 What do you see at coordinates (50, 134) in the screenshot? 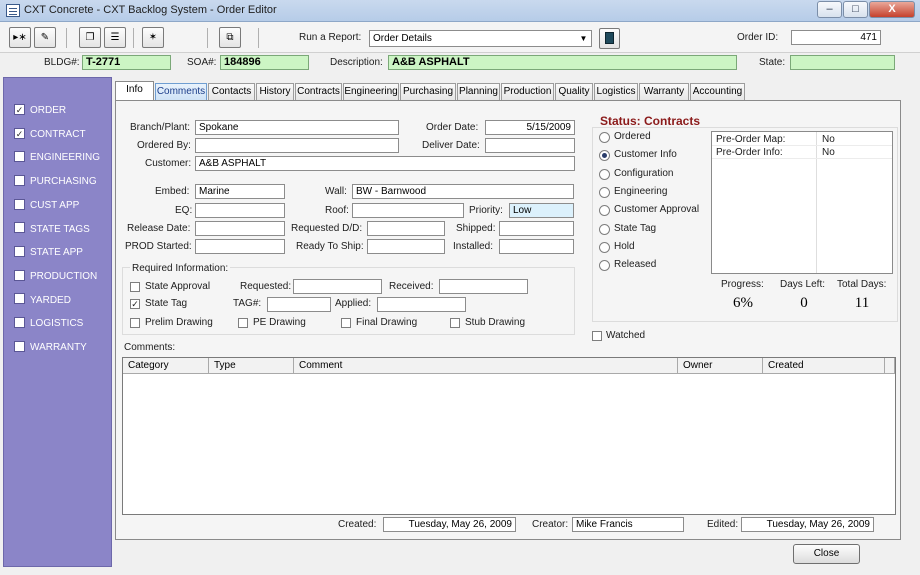
I see `sidebar-item-contract: ✓ CONTRACT` at bounding box center [50, 134].